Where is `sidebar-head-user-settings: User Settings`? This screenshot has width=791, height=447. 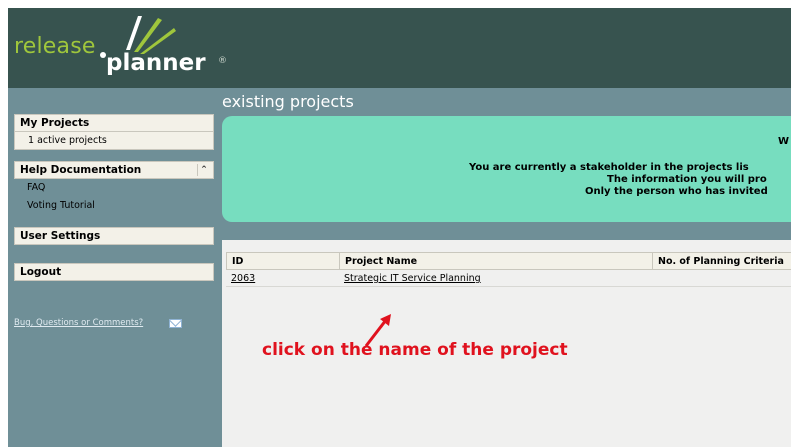
sidebar-head-user-settings: User Settings is located at coordinates (114, 236).